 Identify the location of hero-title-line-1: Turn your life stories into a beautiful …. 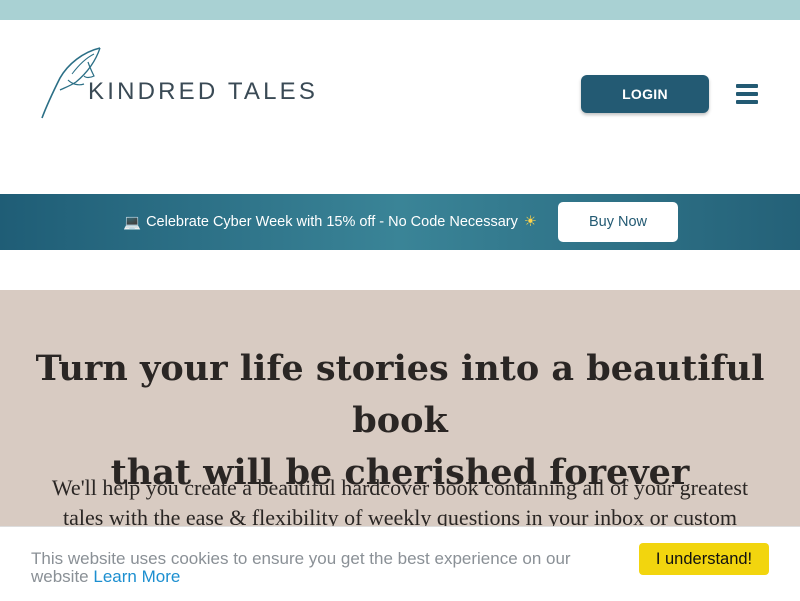
(400, 394).